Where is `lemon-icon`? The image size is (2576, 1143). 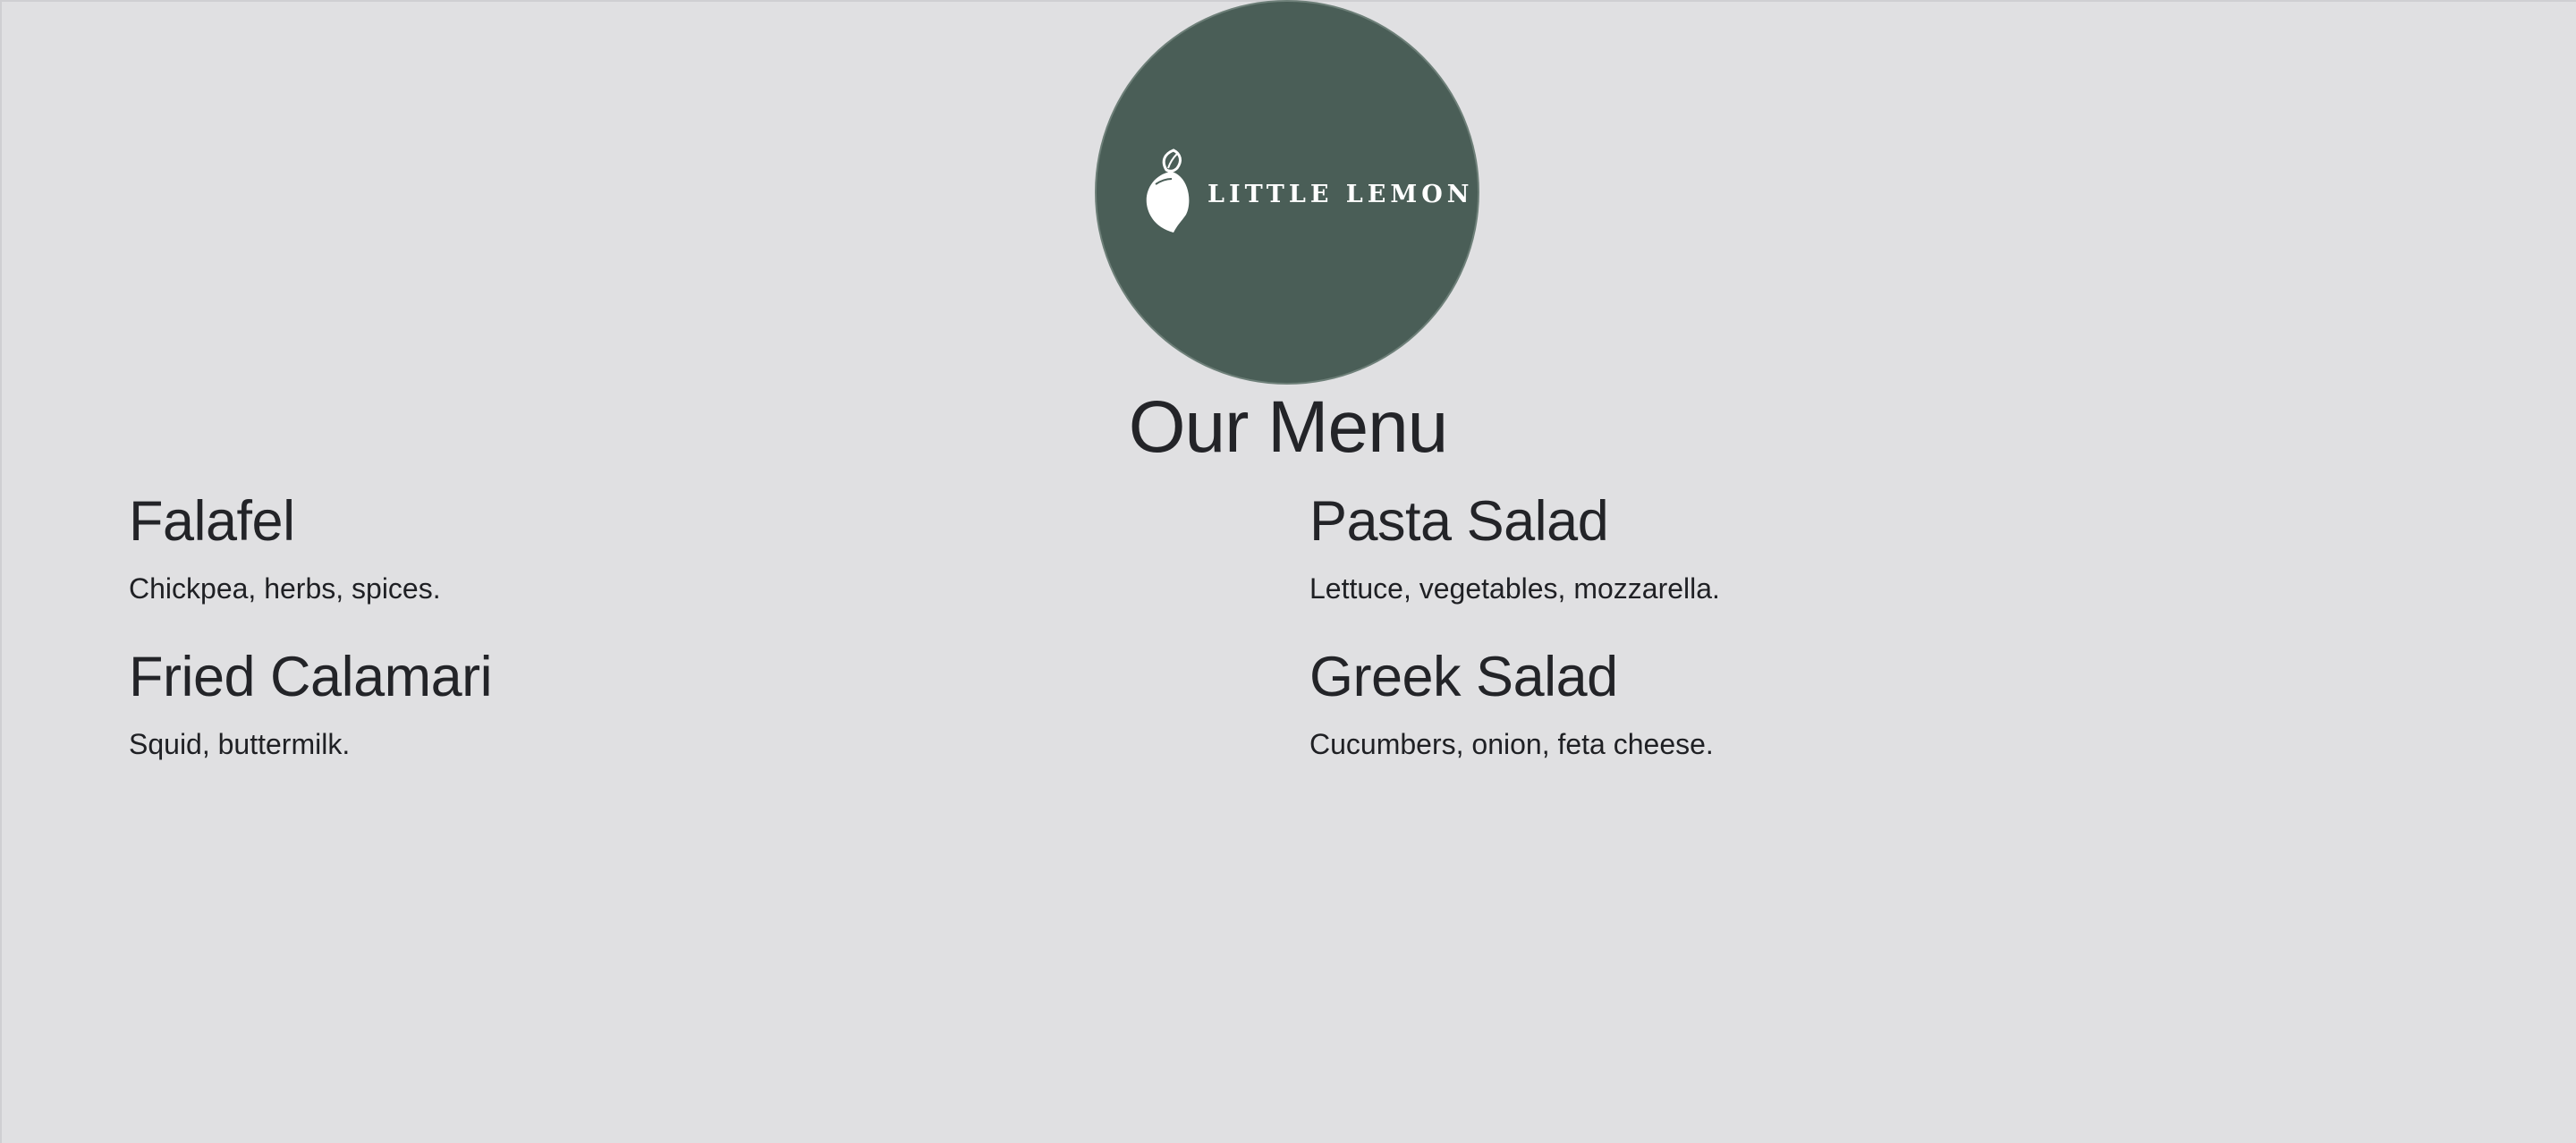 lemon-icon is located at coordinates (1168, 190).